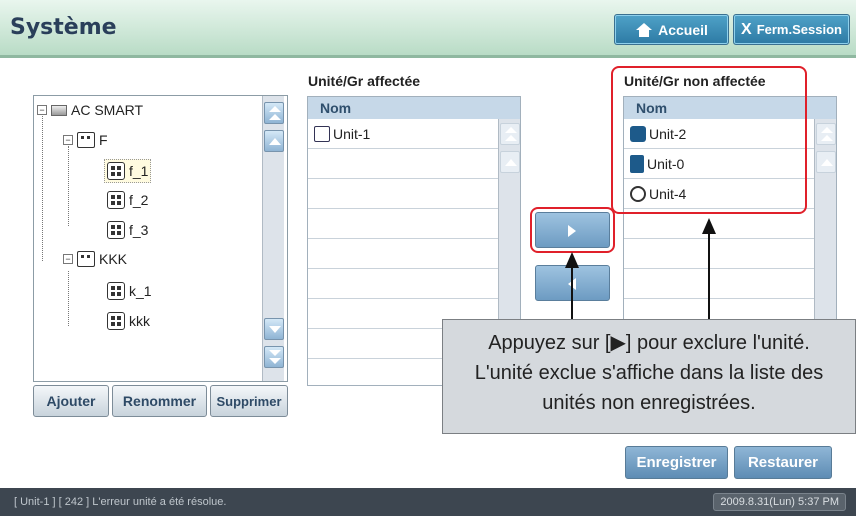 The image size is (856, 516). I want to click on tree-item-label: f_3, so click(139, 230).